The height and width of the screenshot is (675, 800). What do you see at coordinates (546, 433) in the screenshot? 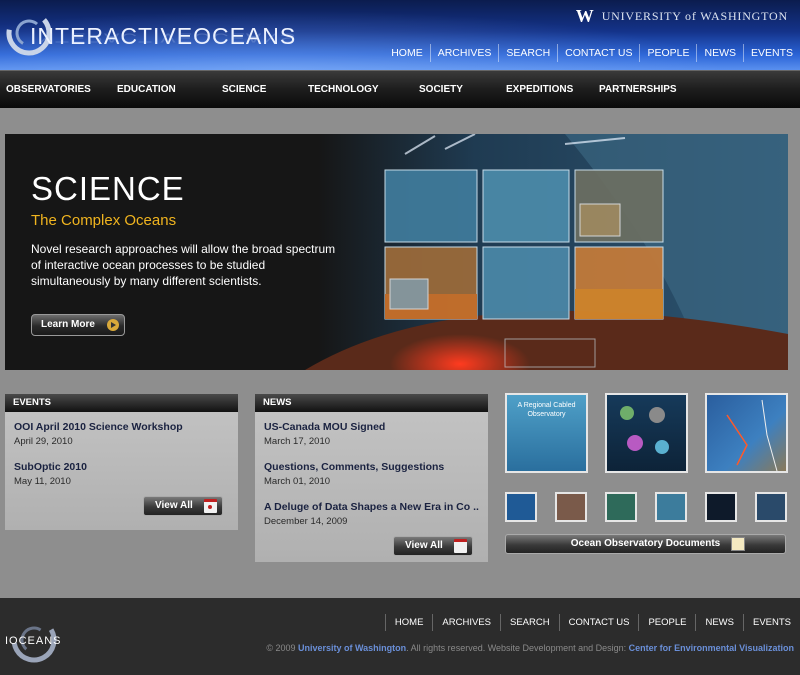
I see `document-thumbnail-cabled-observatory: A Regional Cabled Observatory` at bounding box center [546, 433].